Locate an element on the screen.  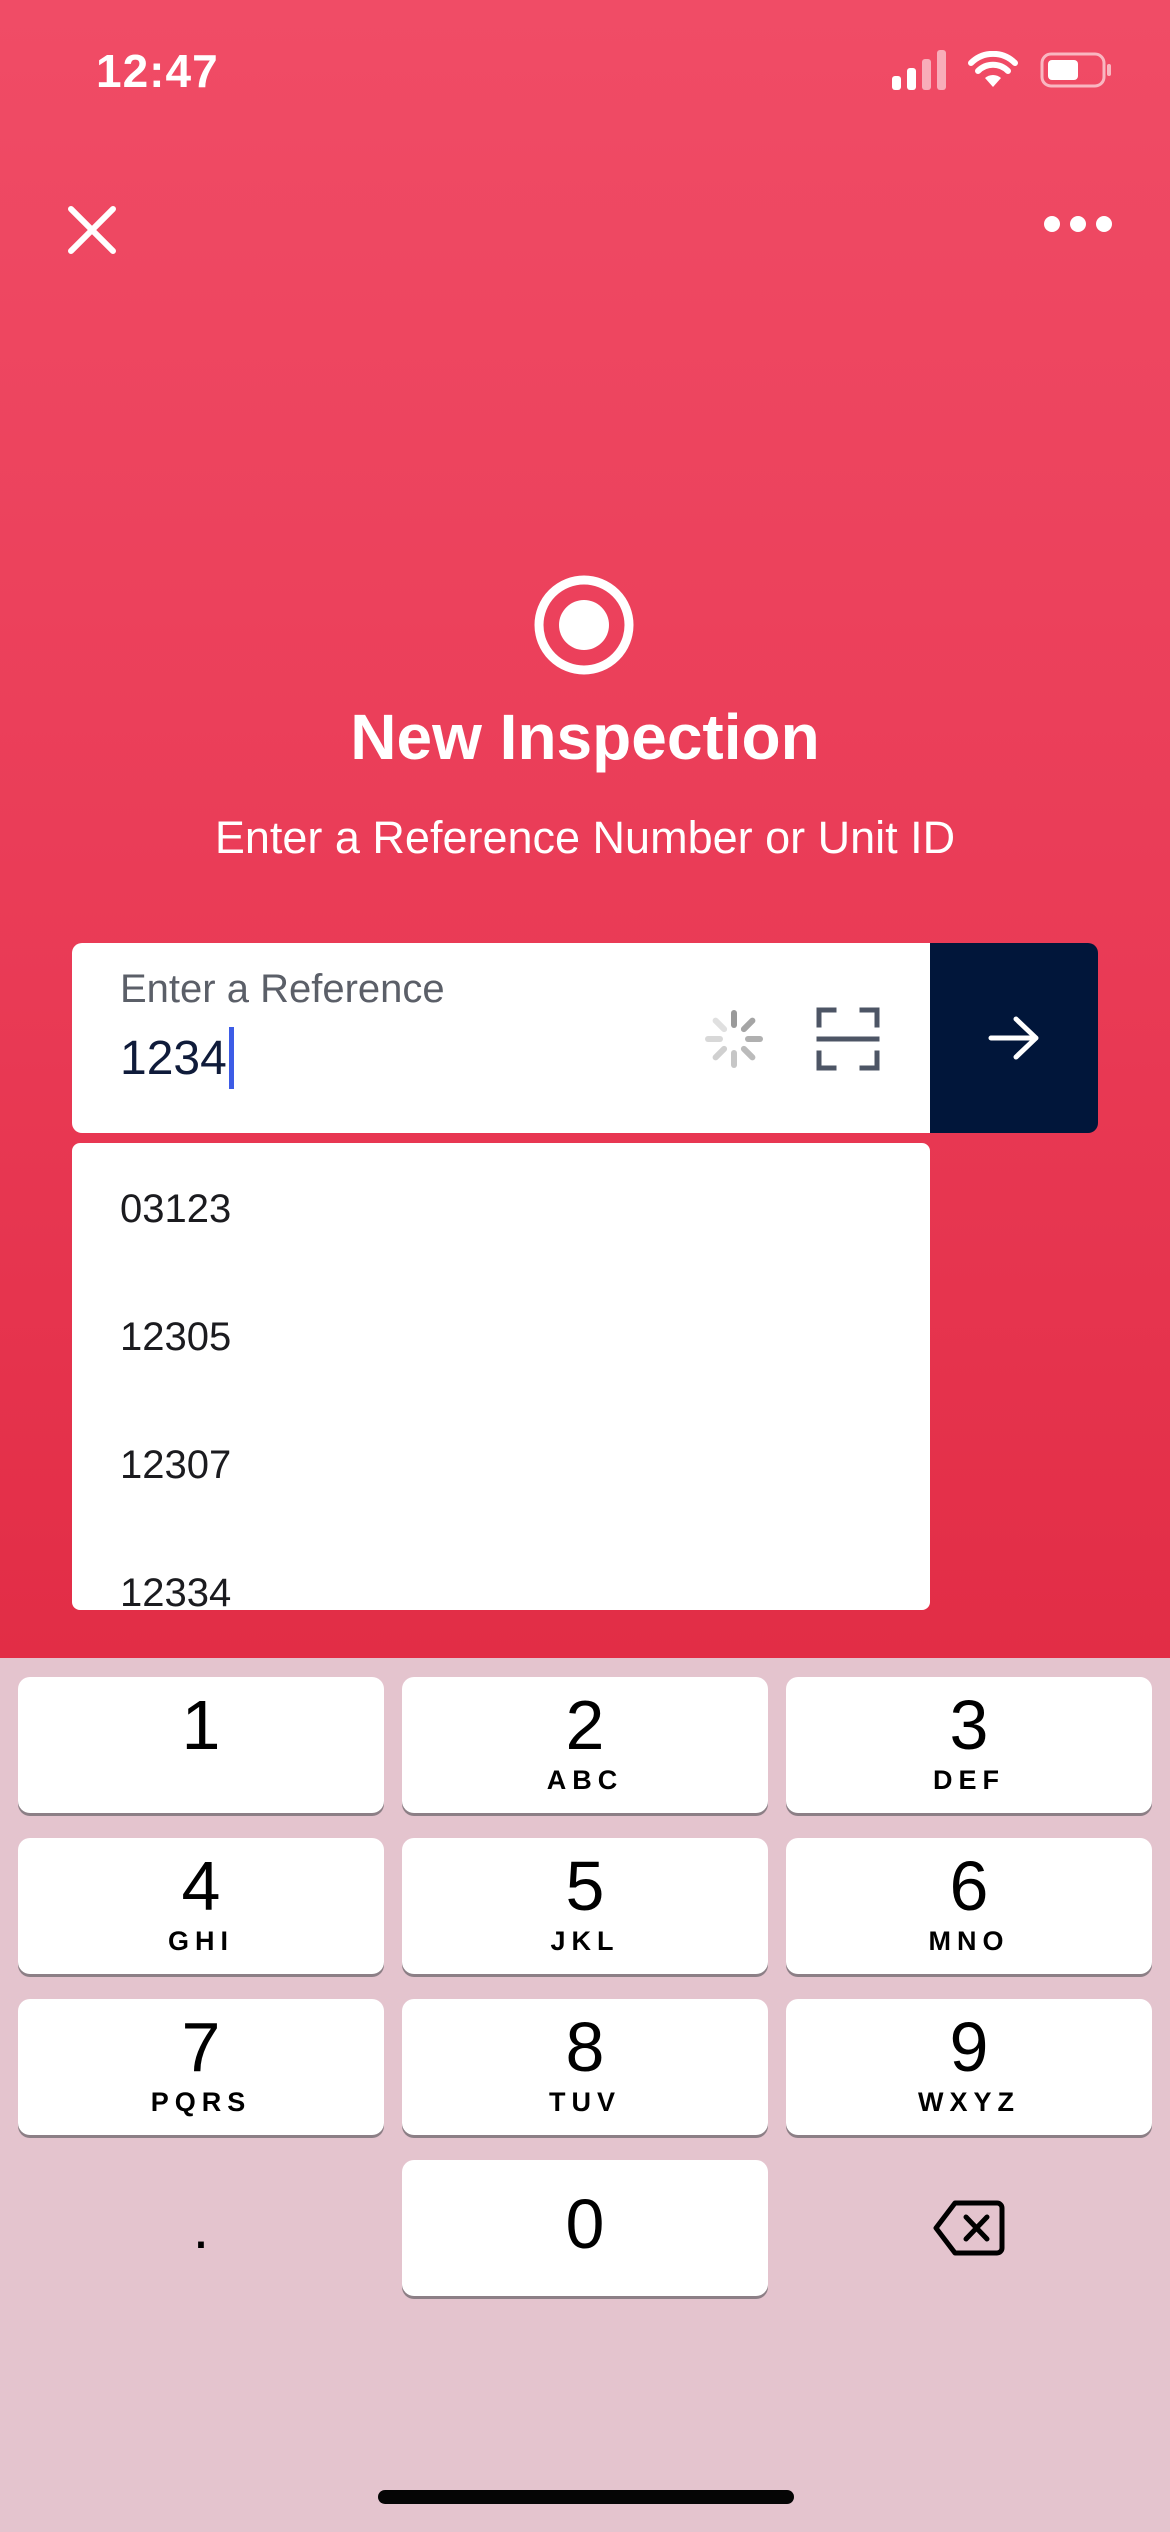
key-letters: ABC is located at coordinates (585, 1780).